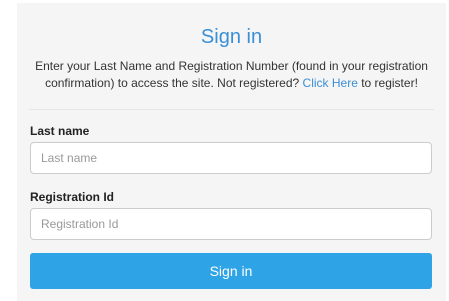  Describe the element at coordinates (330, 83) in the screenshot. I see `register-link: Click Here` at that location.